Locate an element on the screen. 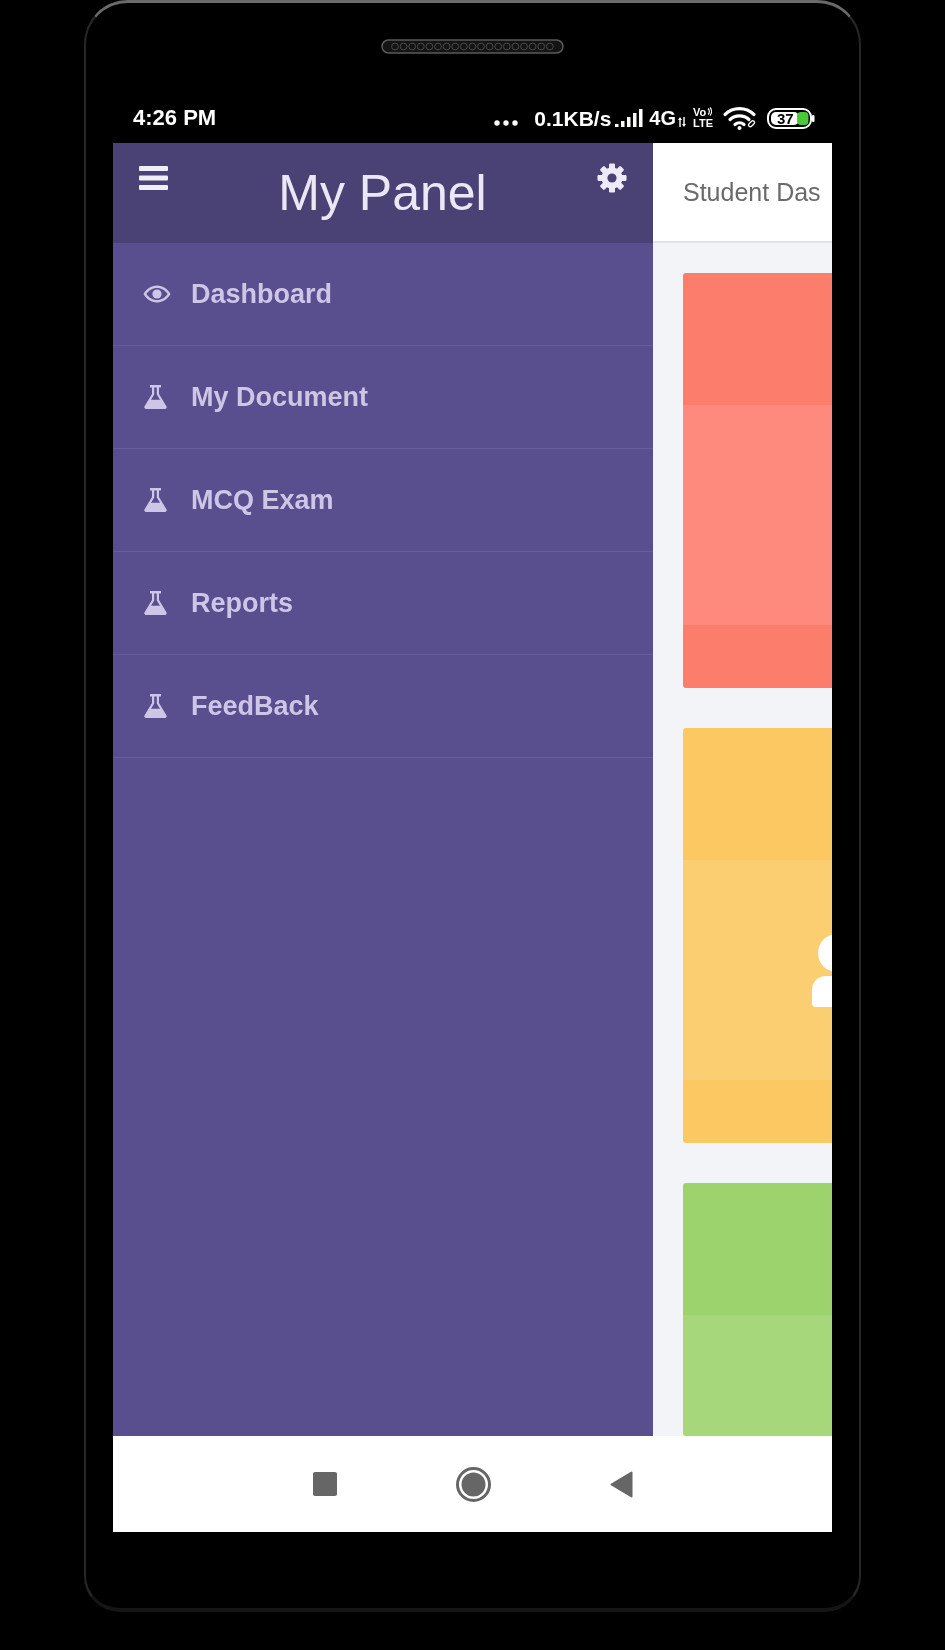 Image resolution: width=945 pixels, height=1650 pixels. volte-label: Vo is located at coordinates (700, 112).